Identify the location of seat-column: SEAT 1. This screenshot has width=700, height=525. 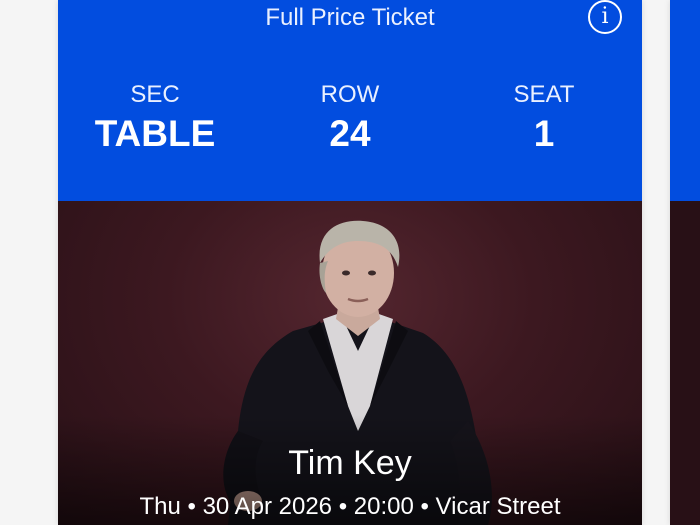
(543, 118).